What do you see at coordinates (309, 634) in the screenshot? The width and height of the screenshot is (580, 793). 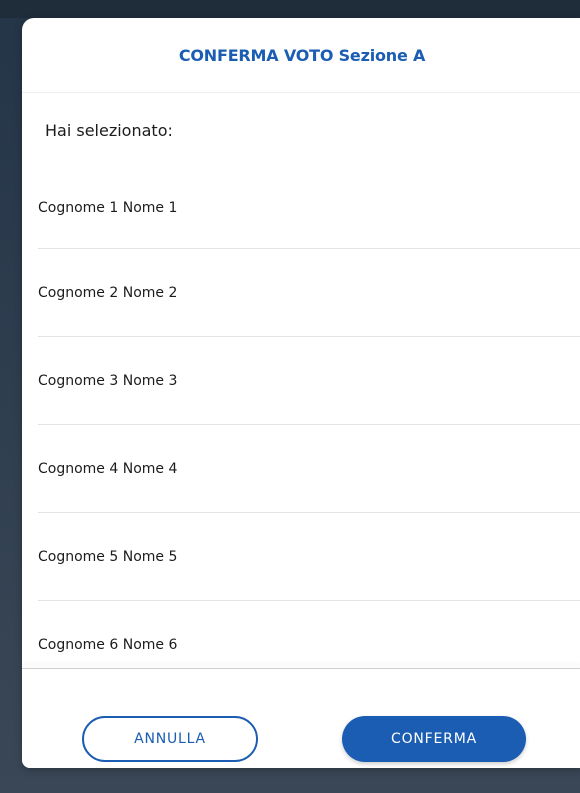 I see `candidate-item: Cognome 6 Nome 6` at bounding box center [309, 634].